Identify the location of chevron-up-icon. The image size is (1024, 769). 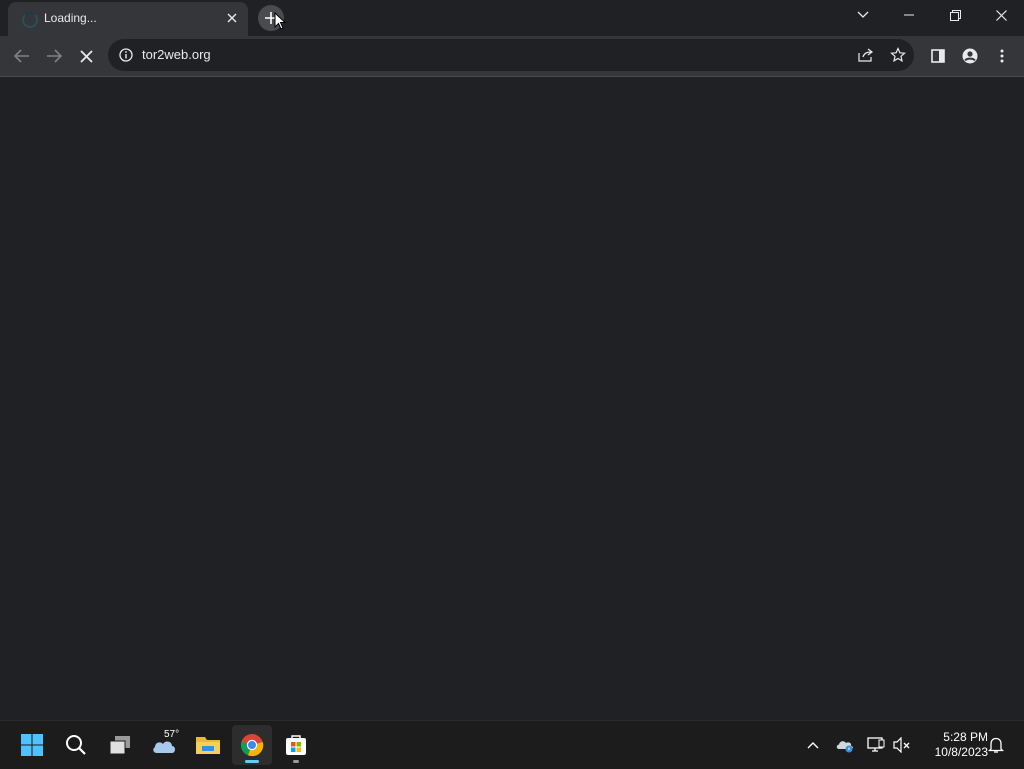
(813, 745).